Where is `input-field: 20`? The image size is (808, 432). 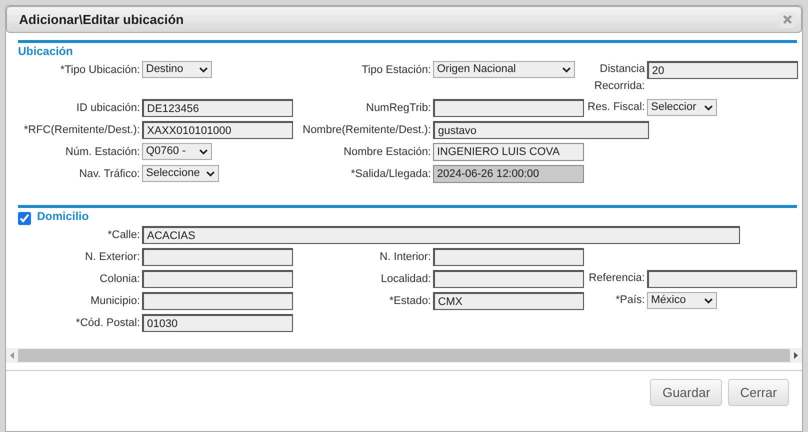 input-field: 20 is located at coordinates (722, 70).